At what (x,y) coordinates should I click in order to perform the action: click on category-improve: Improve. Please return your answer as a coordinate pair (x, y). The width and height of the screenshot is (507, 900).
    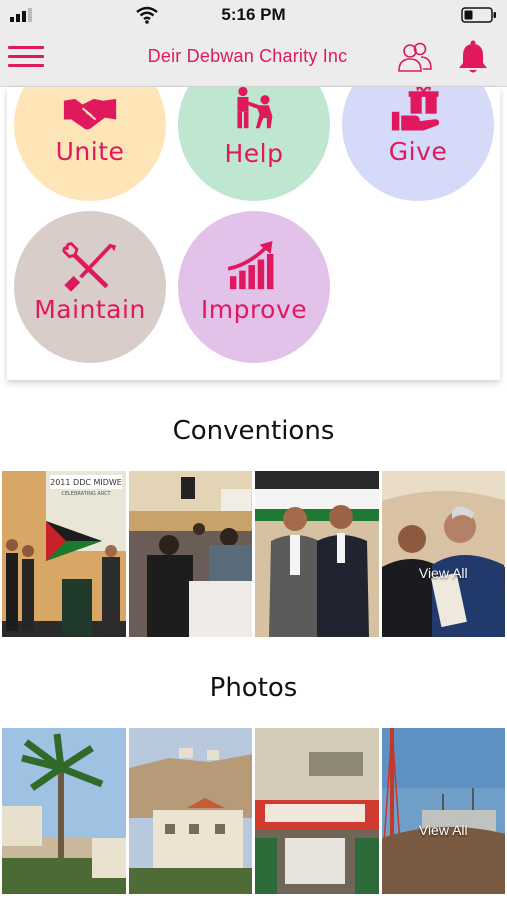
    Looking at the image, I should click on (254, 287).